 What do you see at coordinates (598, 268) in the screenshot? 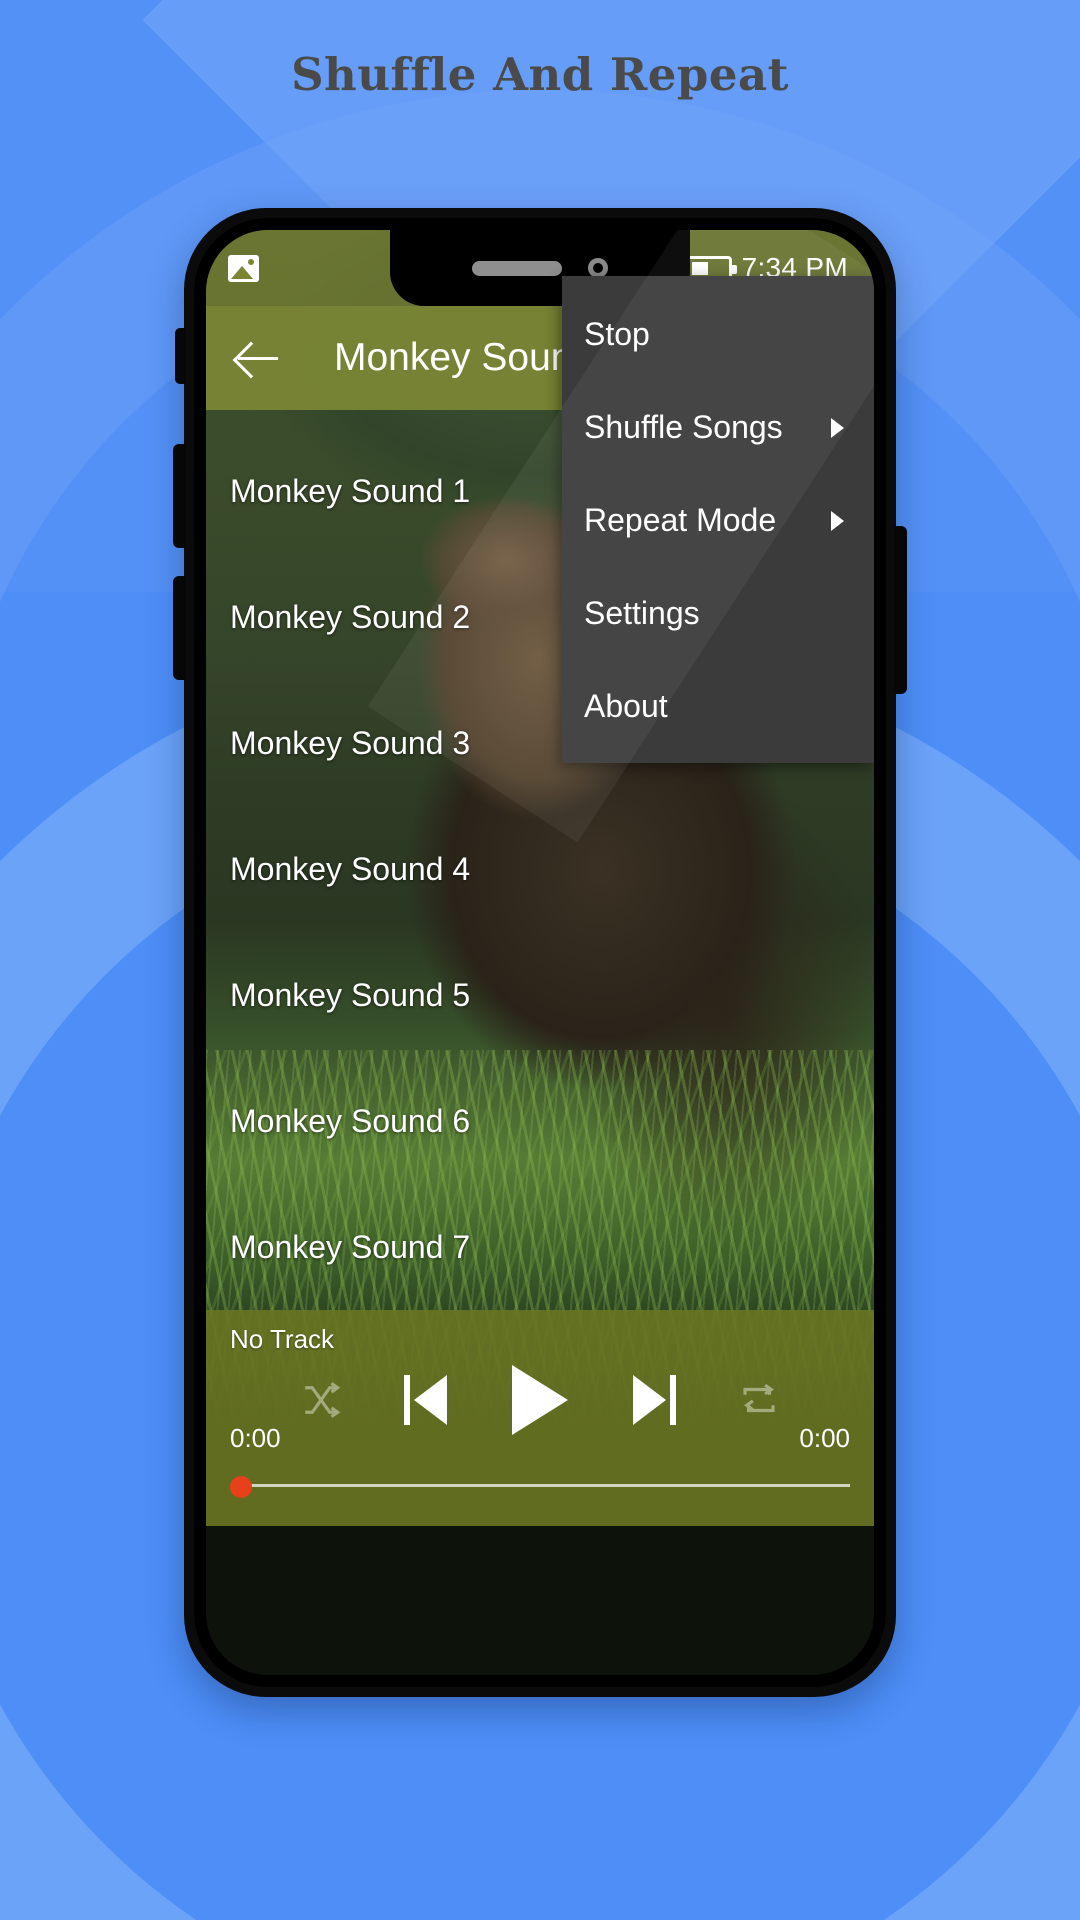
I see `front-camera` at bounding box center [598, 268].